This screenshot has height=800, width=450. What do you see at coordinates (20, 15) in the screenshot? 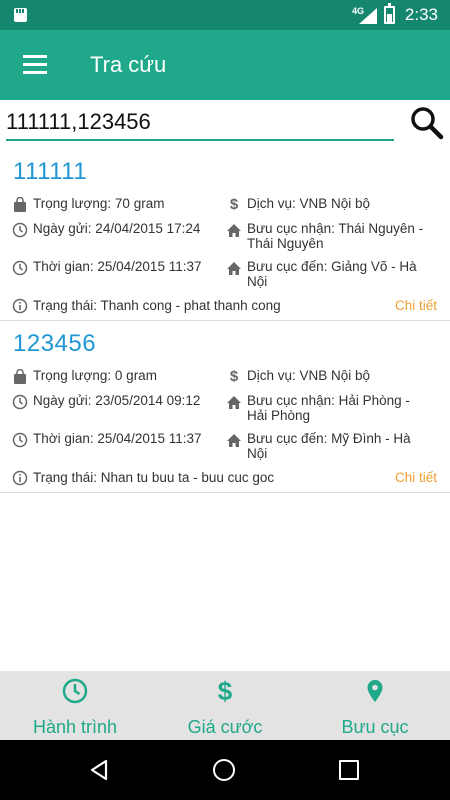
I see `sd-card-icon` at bounding box center [20, 15].